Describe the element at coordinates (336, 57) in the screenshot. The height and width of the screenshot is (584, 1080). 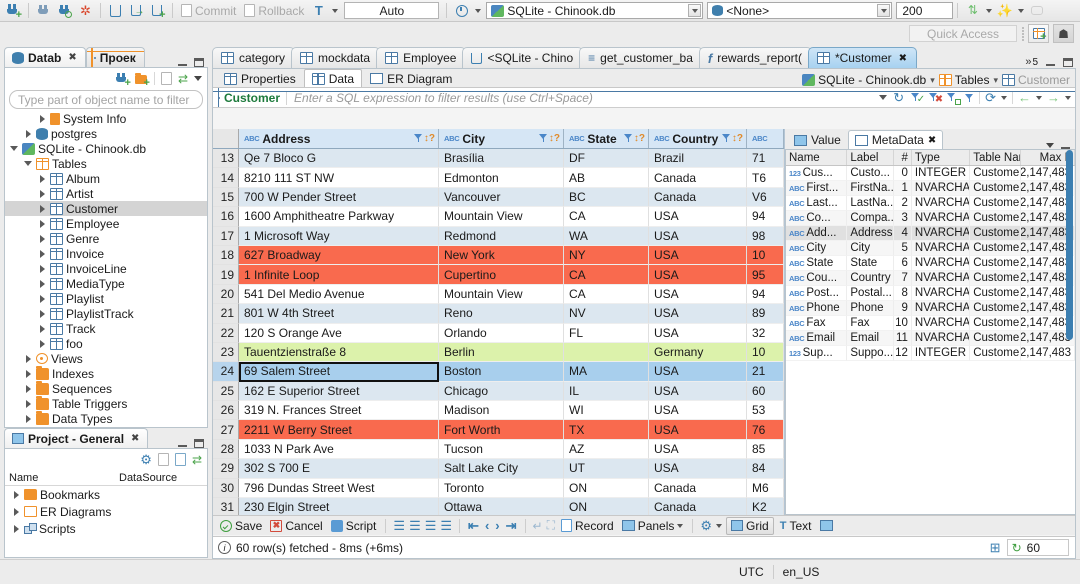
I see `editor-tab-mockdata: mockdata` at that location.